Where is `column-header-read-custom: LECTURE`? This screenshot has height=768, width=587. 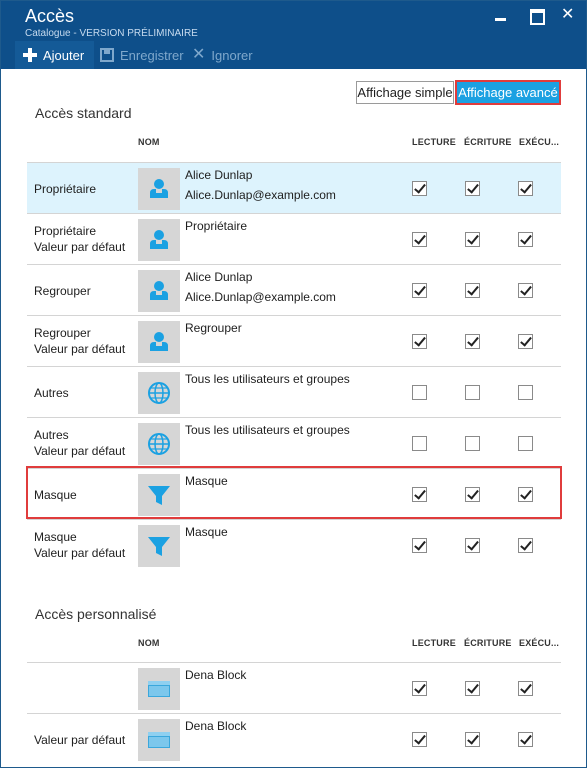 column-header-read-custom: LECTURE is located at coordinates (434, 643).